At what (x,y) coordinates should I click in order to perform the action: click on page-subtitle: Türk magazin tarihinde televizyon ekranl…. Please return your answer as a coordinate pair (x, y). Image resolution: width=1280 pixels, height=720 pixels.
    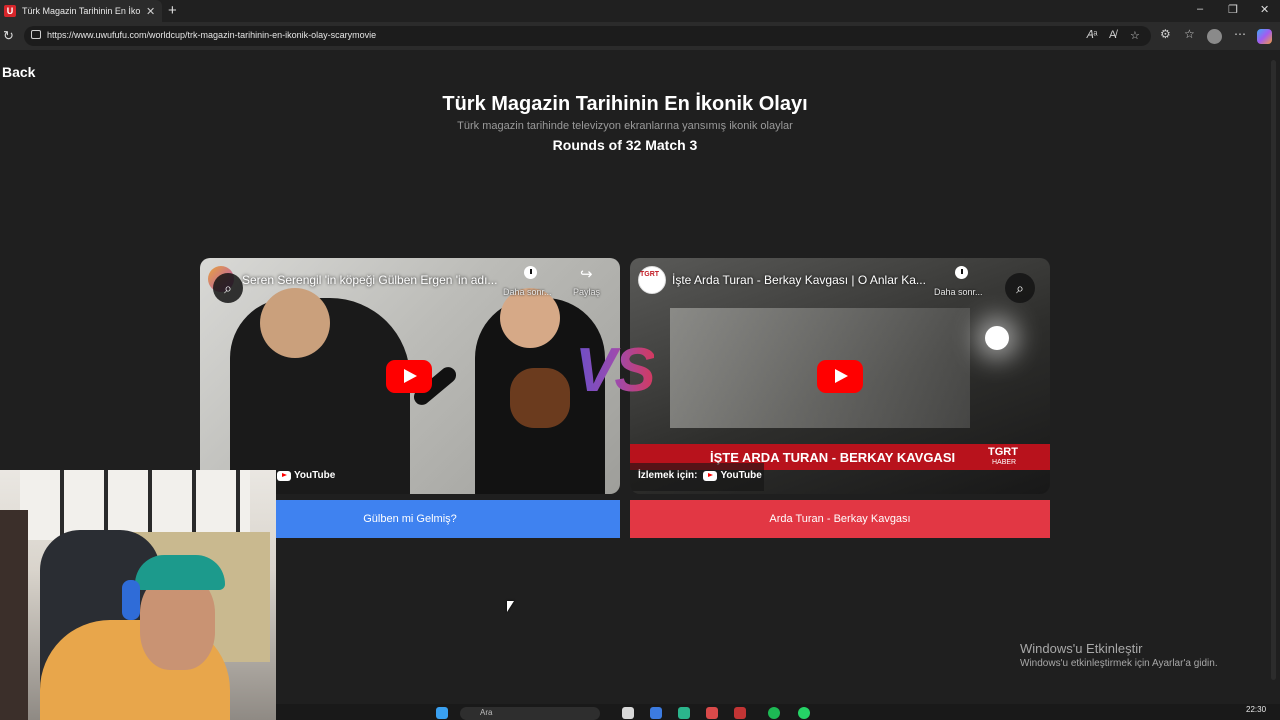
    Looking at the image, I should click on (625, 126).